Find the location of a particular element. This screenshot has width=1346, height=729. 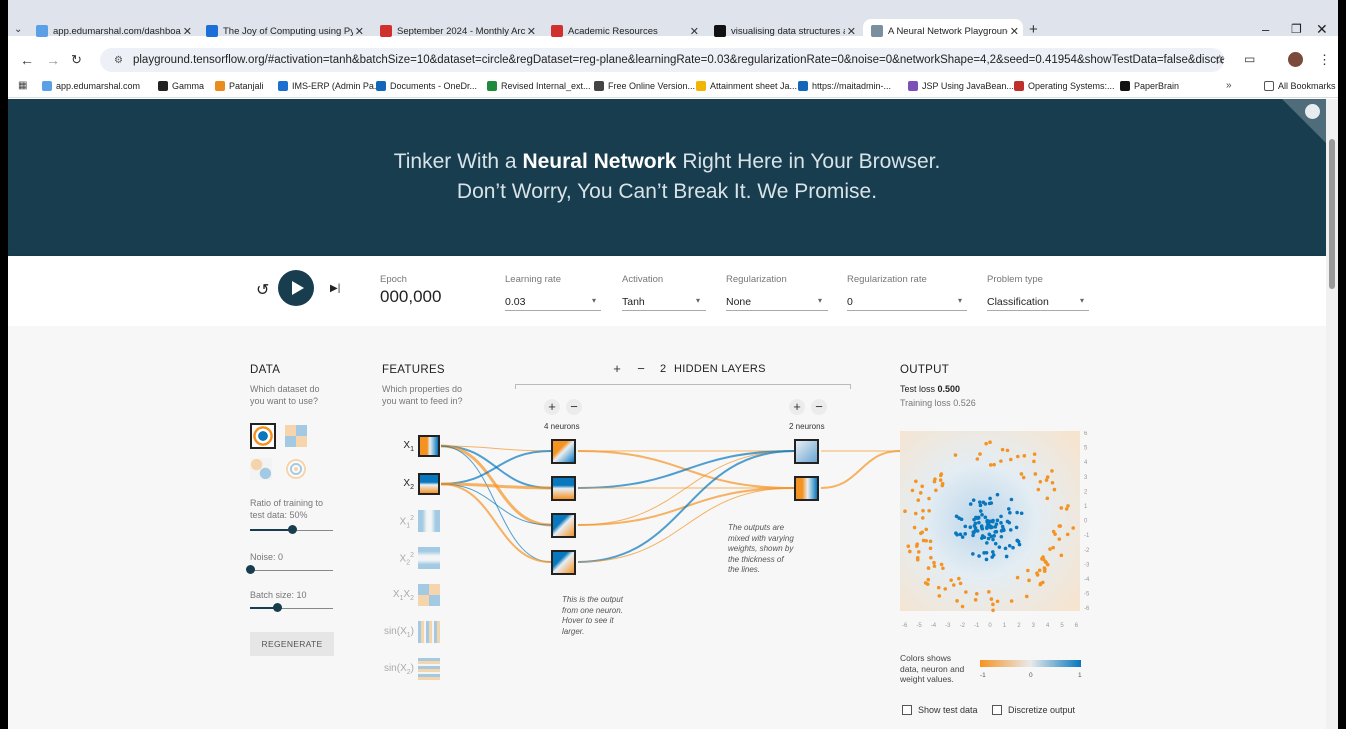

menu-icon: ⋮ is located at coordinates (1324, 60).